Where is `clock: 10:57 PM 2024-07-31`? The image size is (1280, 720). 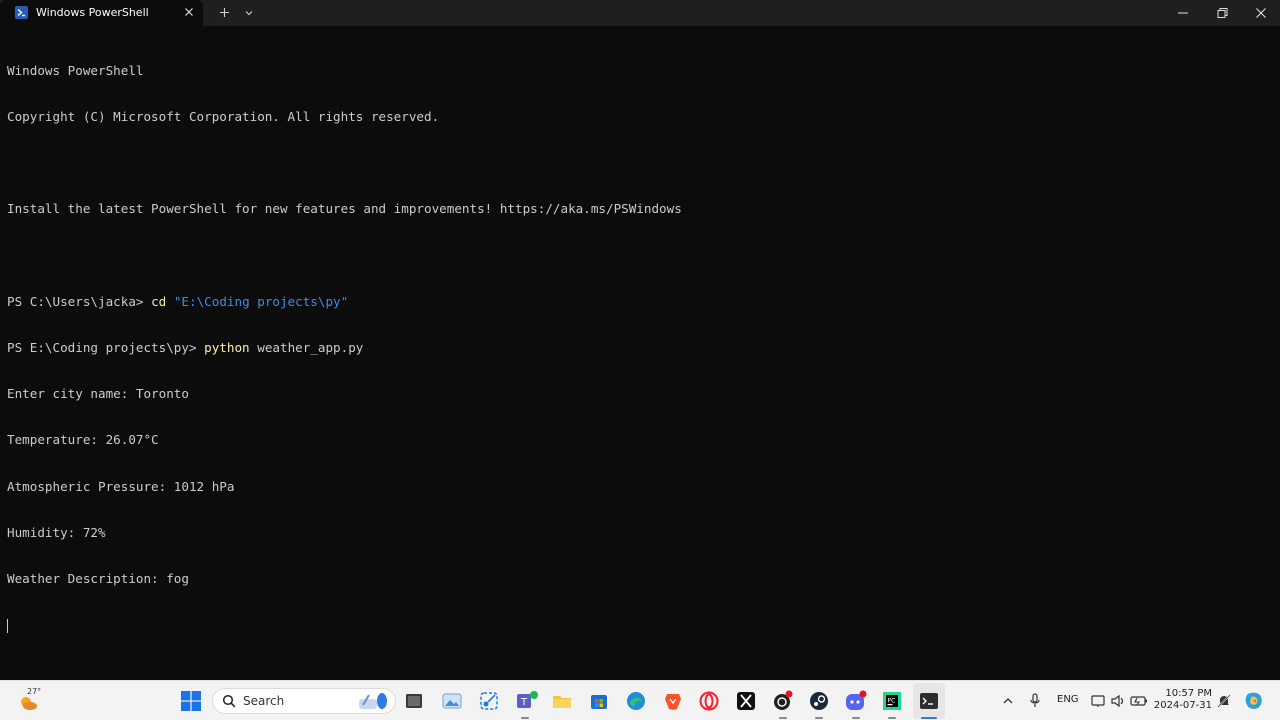 clock: 10:57 PM 2024-07-31 is located at coordinates (1181, 700).